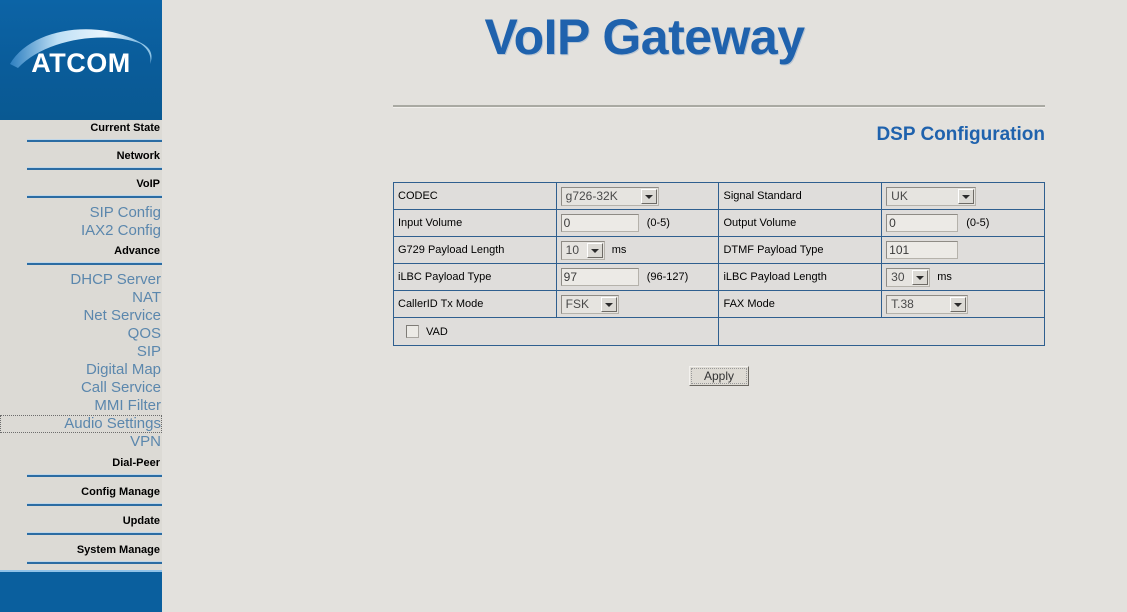 The height and width of the screenshot is (612, 1127). Describe the element at coordinates (81, 156) in the screenshot. I see `sidebar-item-network: Network` at that location.